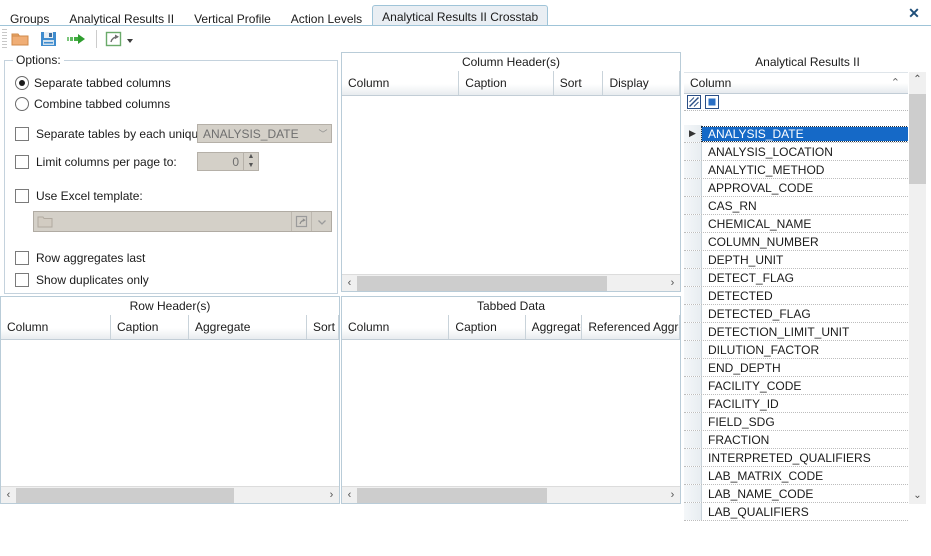 This screenshot has height=556, width=931. Describe the element at coordinates (182, 221) in the screenshot. I see `excel-template-filebox` at that location.